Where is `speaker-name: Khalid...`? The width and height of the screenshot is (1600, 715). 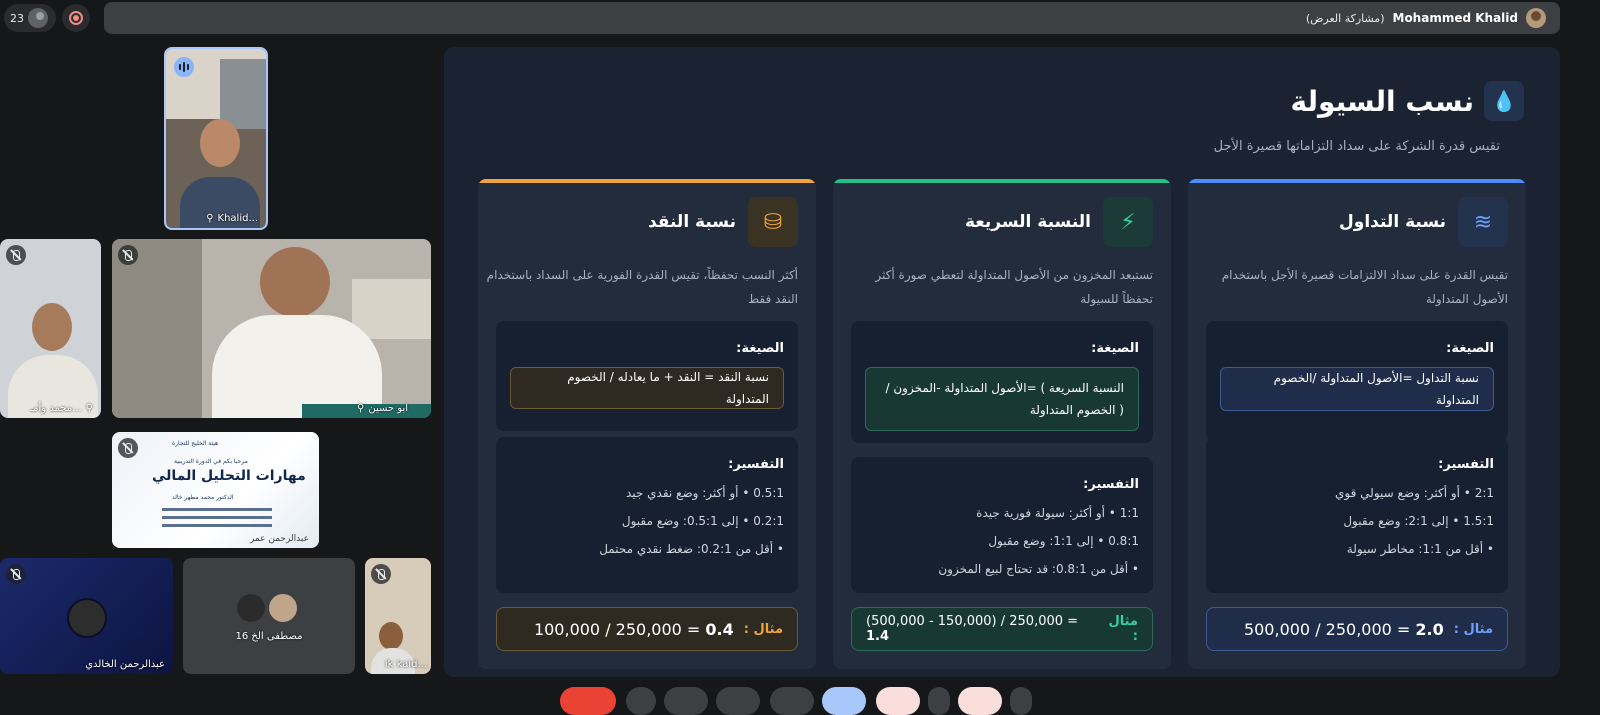
speaker-name: Khalid... is located at coordinates (237, 218).